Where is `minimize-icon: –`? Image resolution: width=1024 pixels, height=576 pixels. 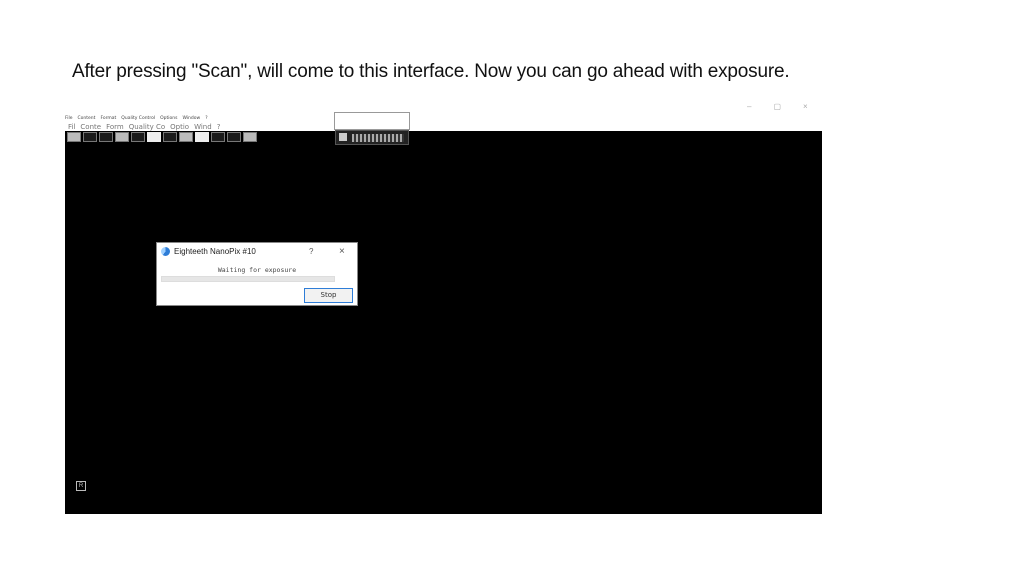 minimize-icon: – is located at coordinates (749, 106).